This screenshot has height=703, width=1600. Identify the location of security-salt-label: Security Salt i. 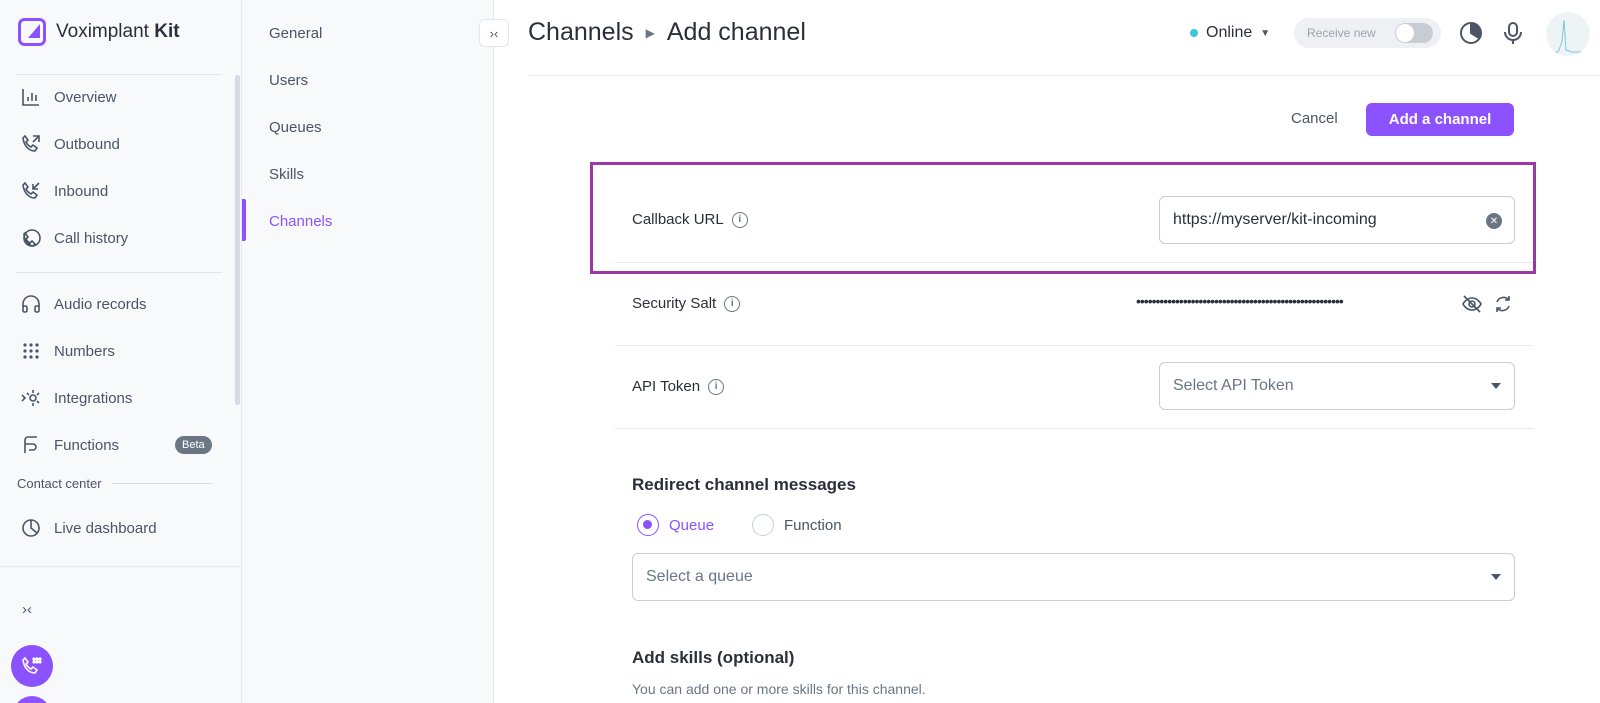
(686, 303).